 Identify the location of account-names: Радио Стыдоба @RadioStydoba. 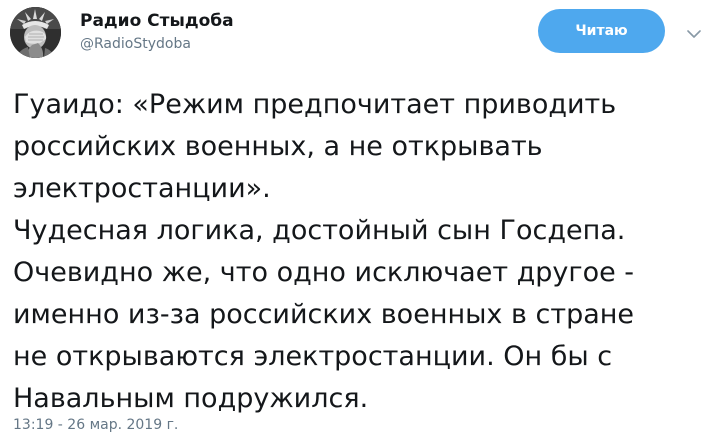
(157, 32).